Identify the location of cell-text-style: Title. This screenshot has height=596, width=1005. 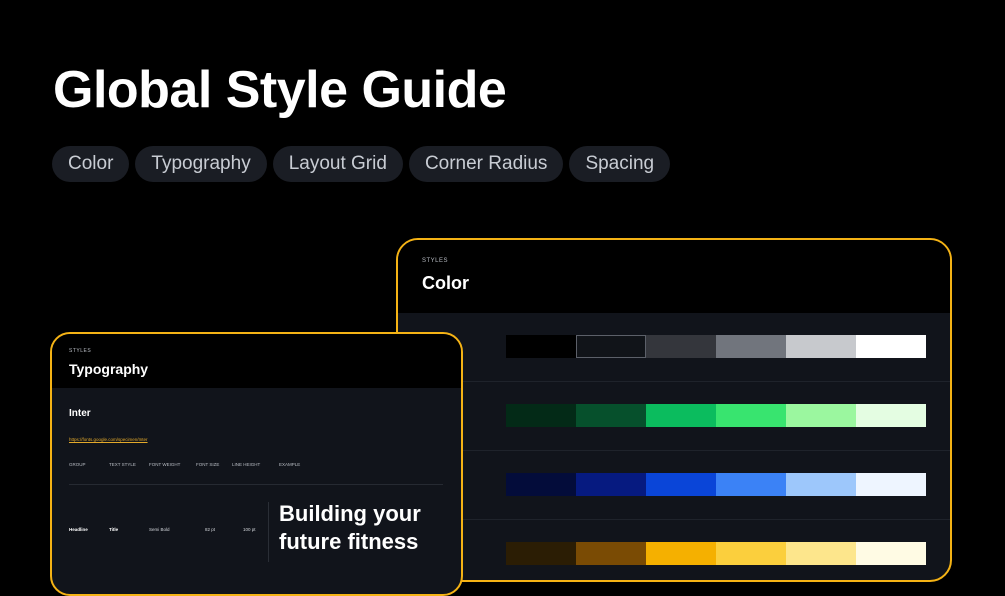
(114, 529).